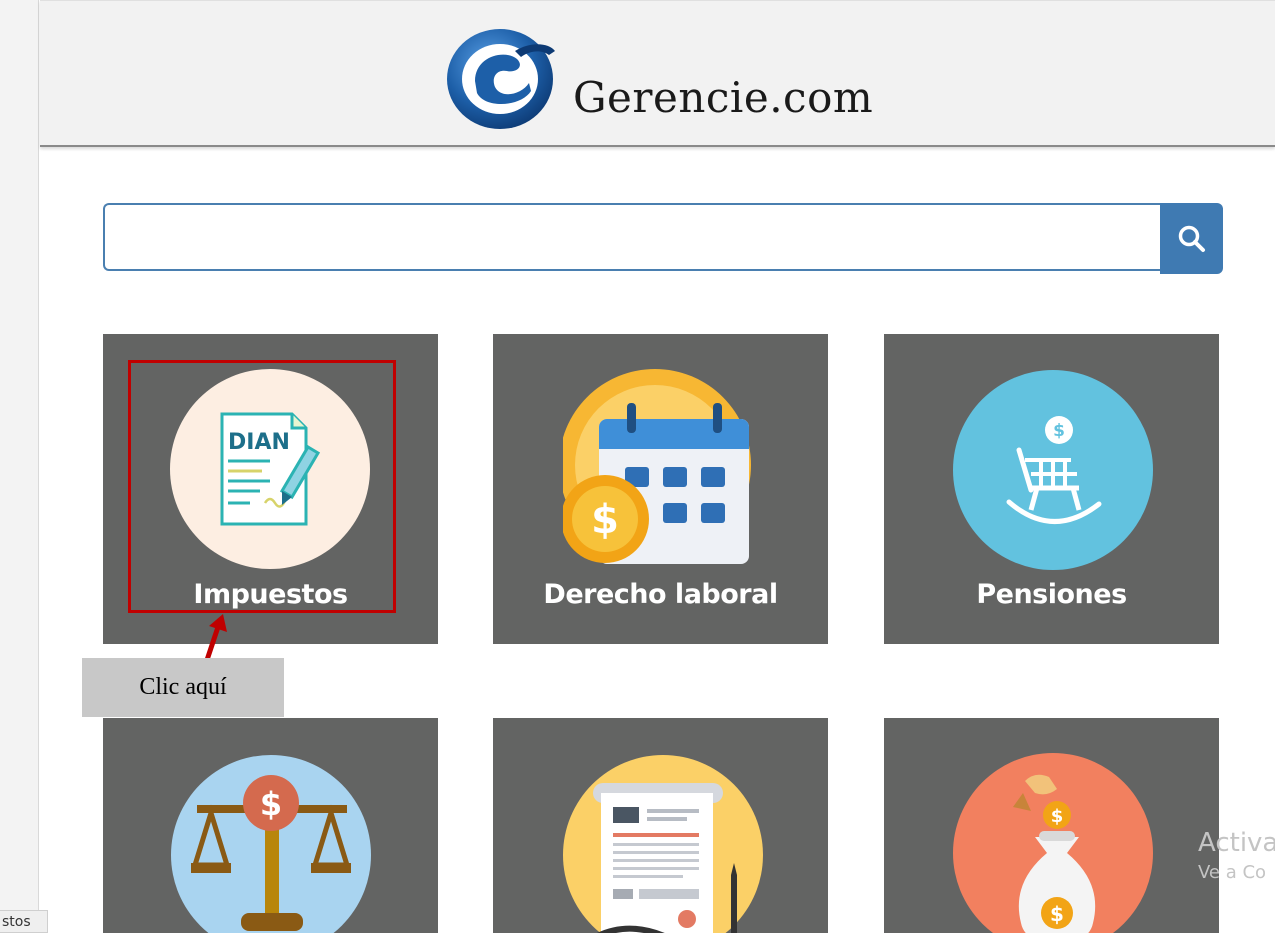 The height and width of the screenshot is (933, 1275). I want to click on status-tab: stos, so click(24, 921).